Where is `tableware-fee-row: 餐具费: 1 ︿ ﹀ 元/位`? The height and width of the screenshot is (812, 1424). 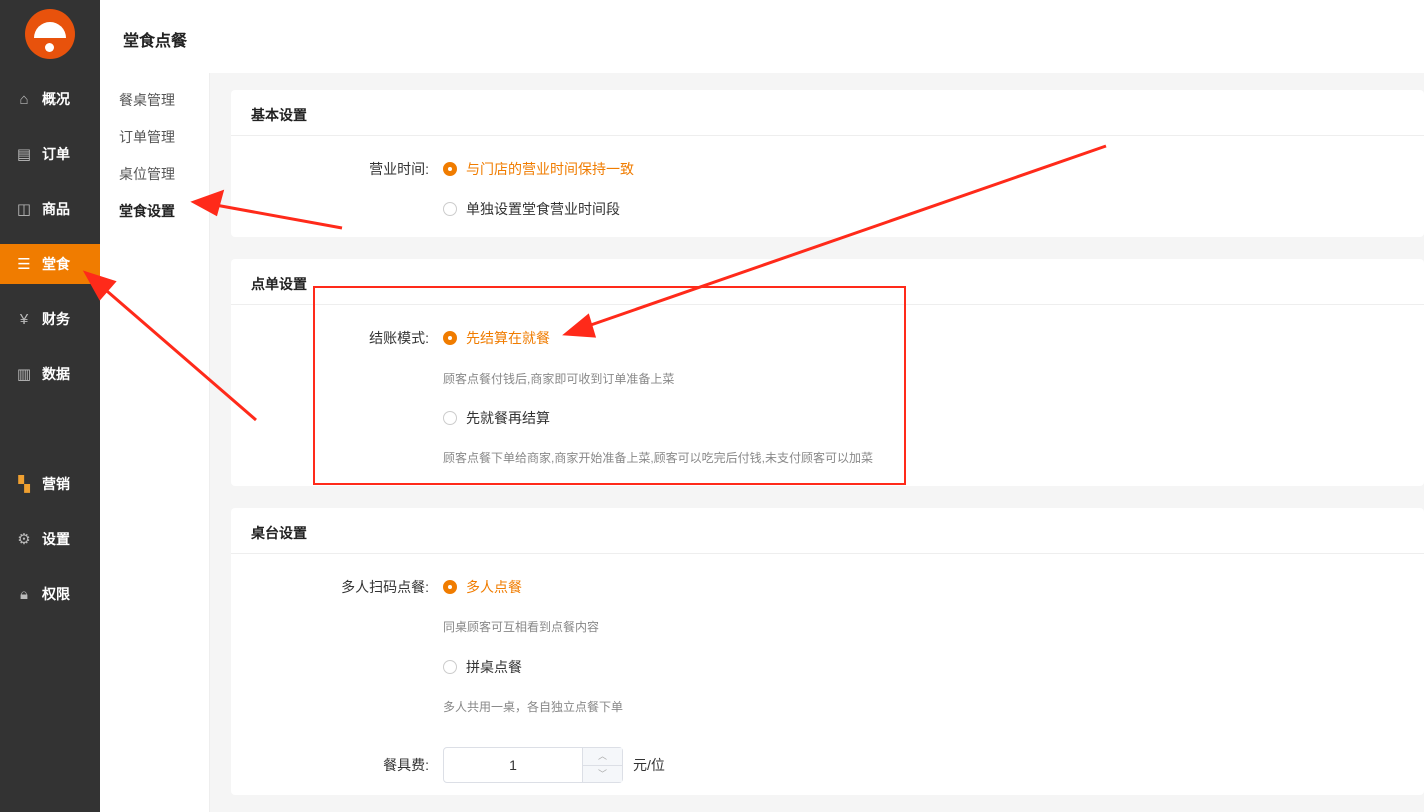
tableware-fee-row: 餐具费: 1 ︿ ﹀ 元/位 is located at coordinates (448, 765).